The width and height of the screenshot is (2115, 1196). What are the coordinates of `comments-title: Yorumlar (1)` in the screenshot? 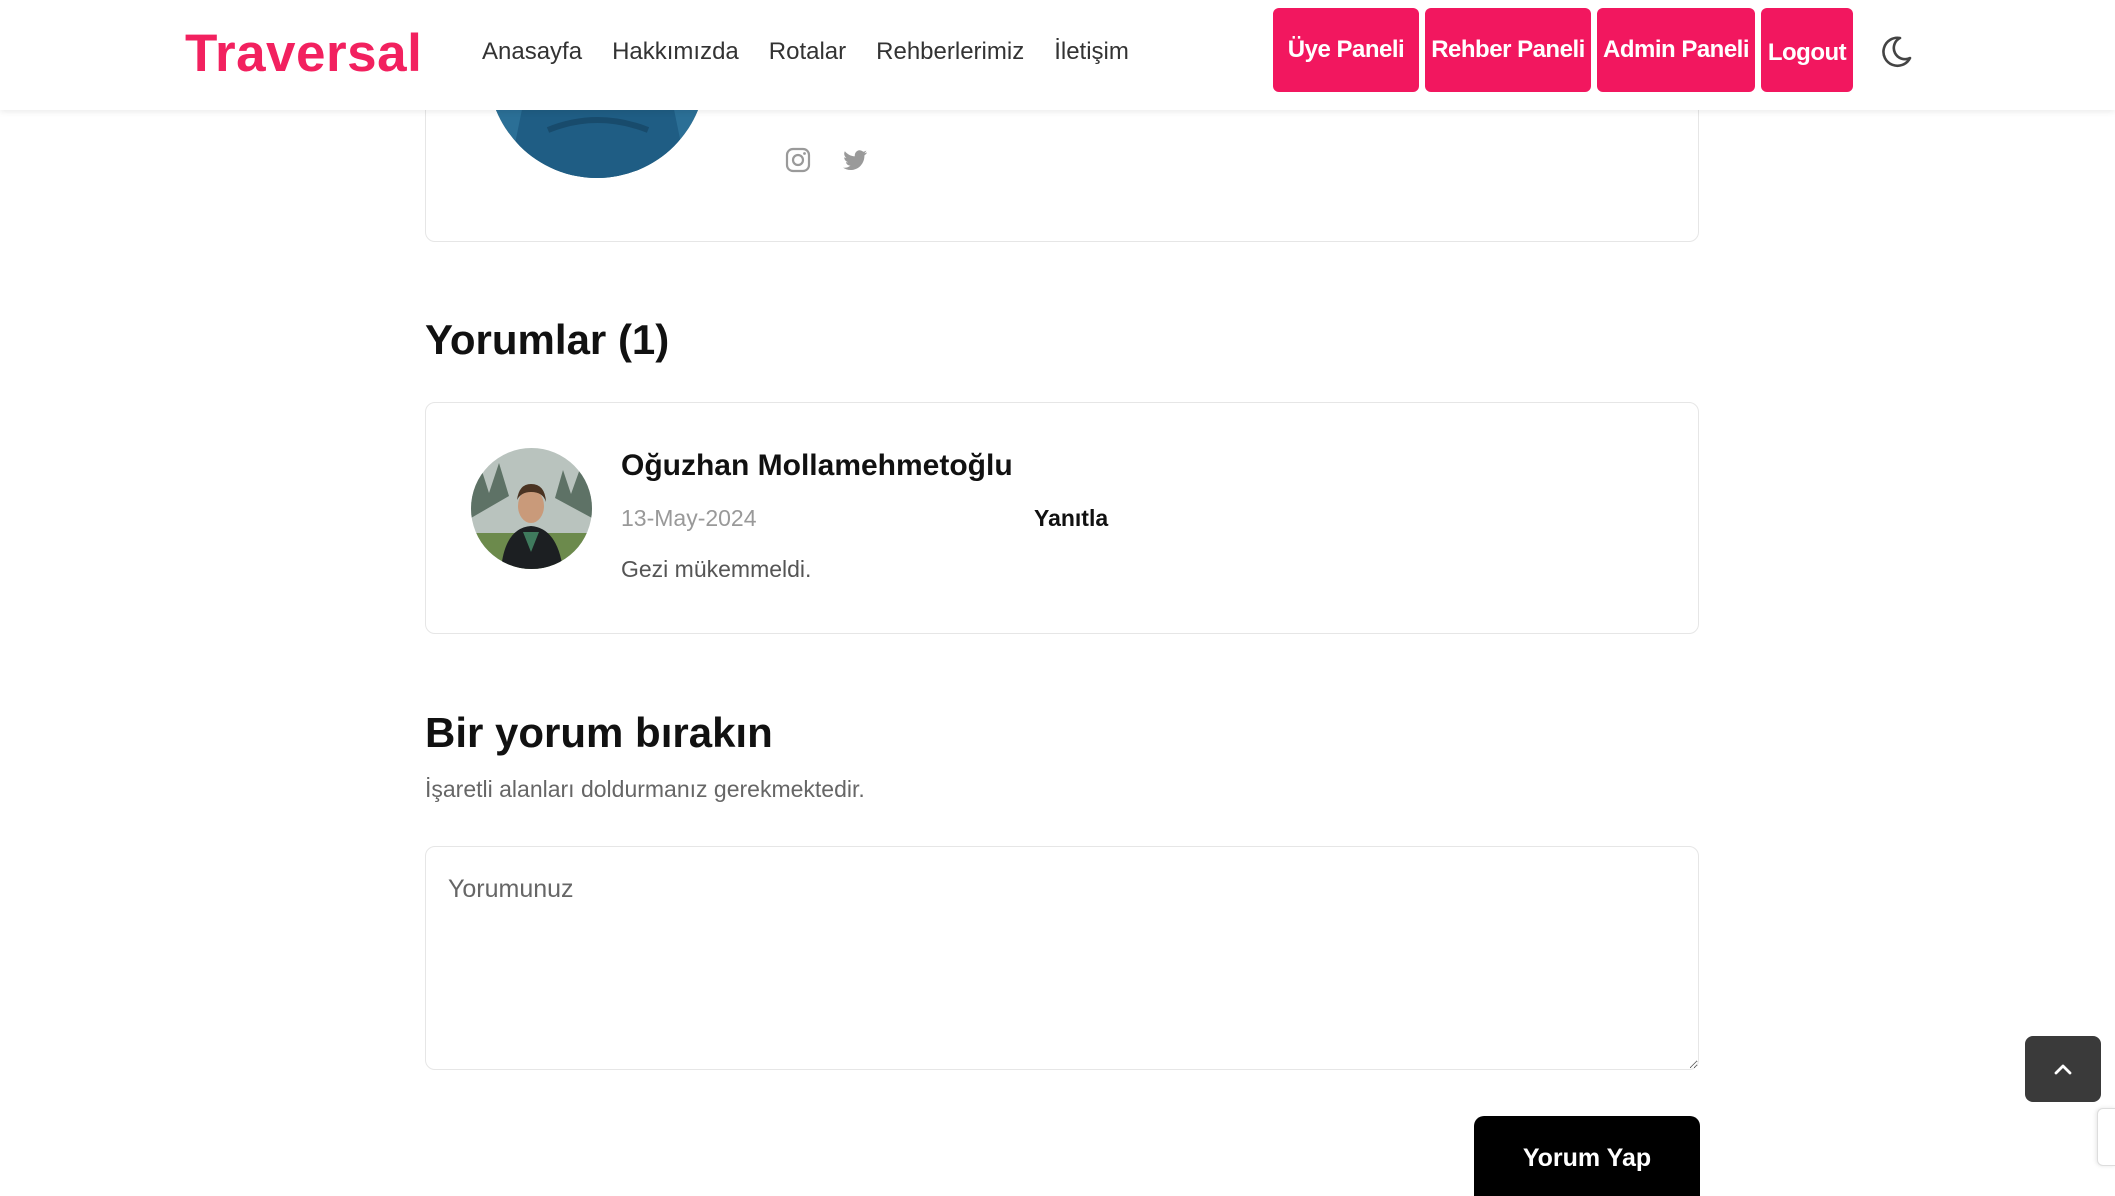 It's located at (547, 339).